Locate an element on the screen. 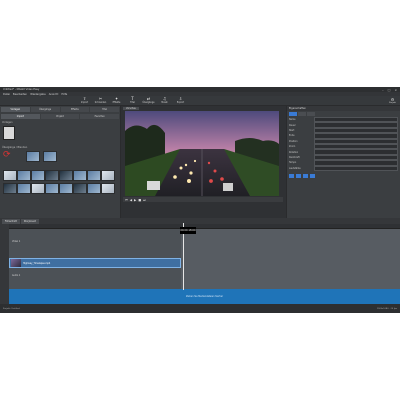  maximize-icon: □ is located at coordinates (389, 90).